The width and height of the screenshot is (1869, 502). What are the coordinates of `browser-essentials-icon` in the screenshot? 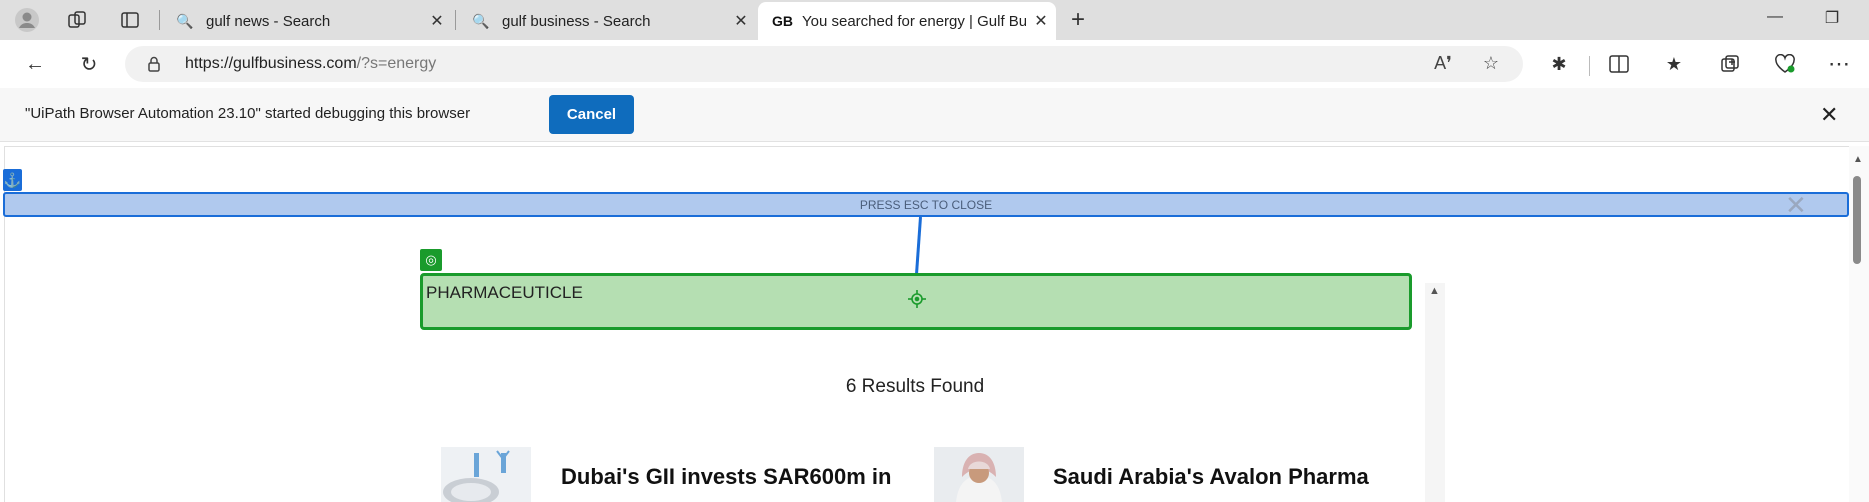 It's located at (1785, 64).